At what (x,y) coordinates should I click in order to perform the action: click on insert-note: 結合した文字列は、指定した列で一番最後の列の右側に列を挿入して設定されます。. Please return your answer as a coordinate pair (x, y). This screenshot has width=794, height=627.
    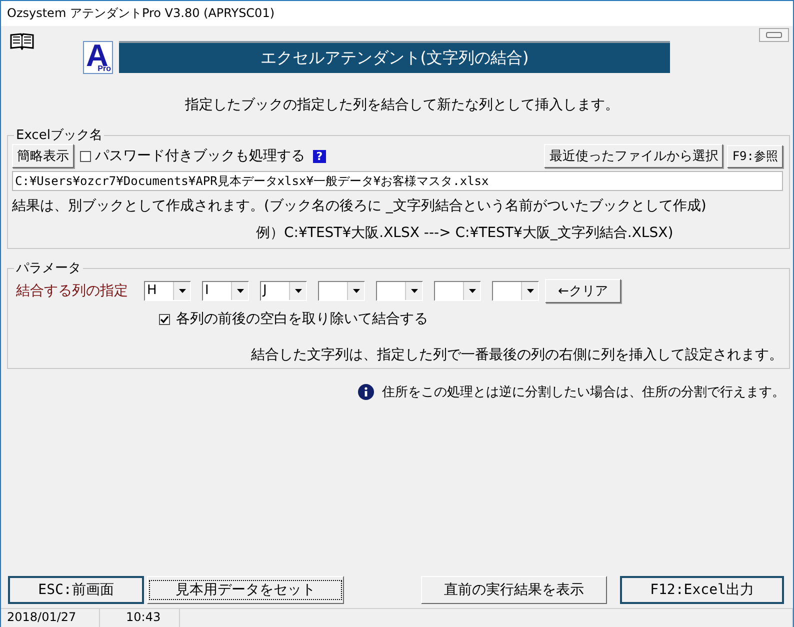
    Looking at the image, I should click on (516, 355).